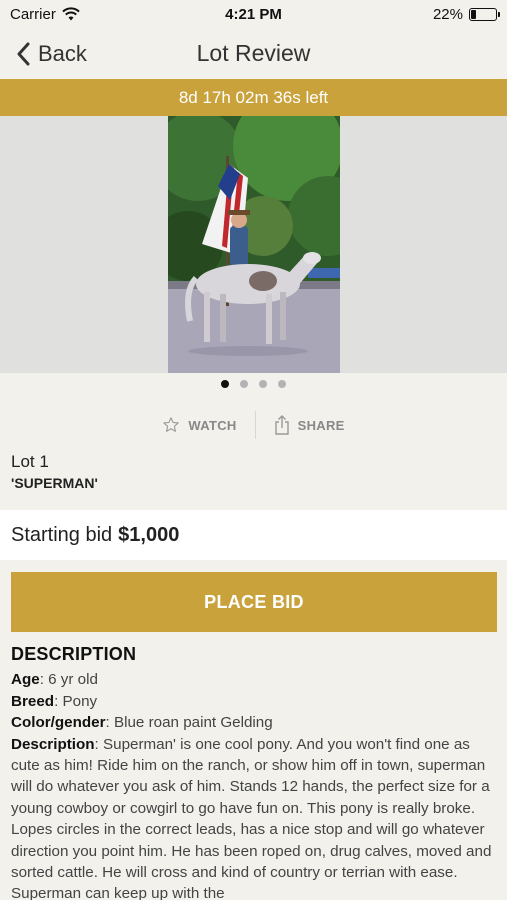 The width and height of the screenshot is (507, 900). I want to click on battery-fill, so click(474, 14).